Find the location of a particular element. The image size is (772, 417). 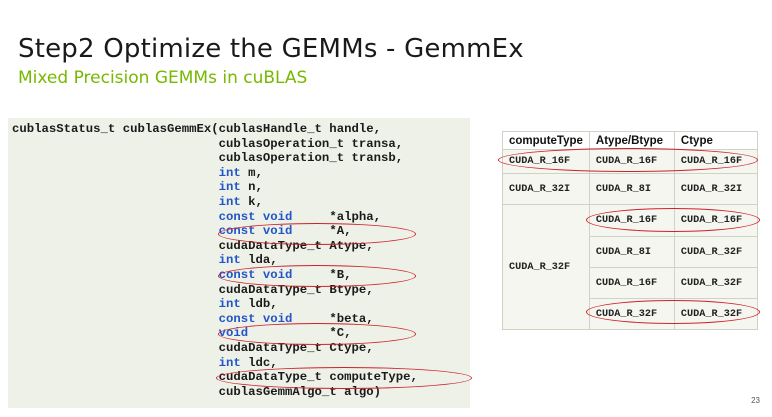

table-header-row: computeType Atype/Btype Ctype is located at coordinates (630, 140).